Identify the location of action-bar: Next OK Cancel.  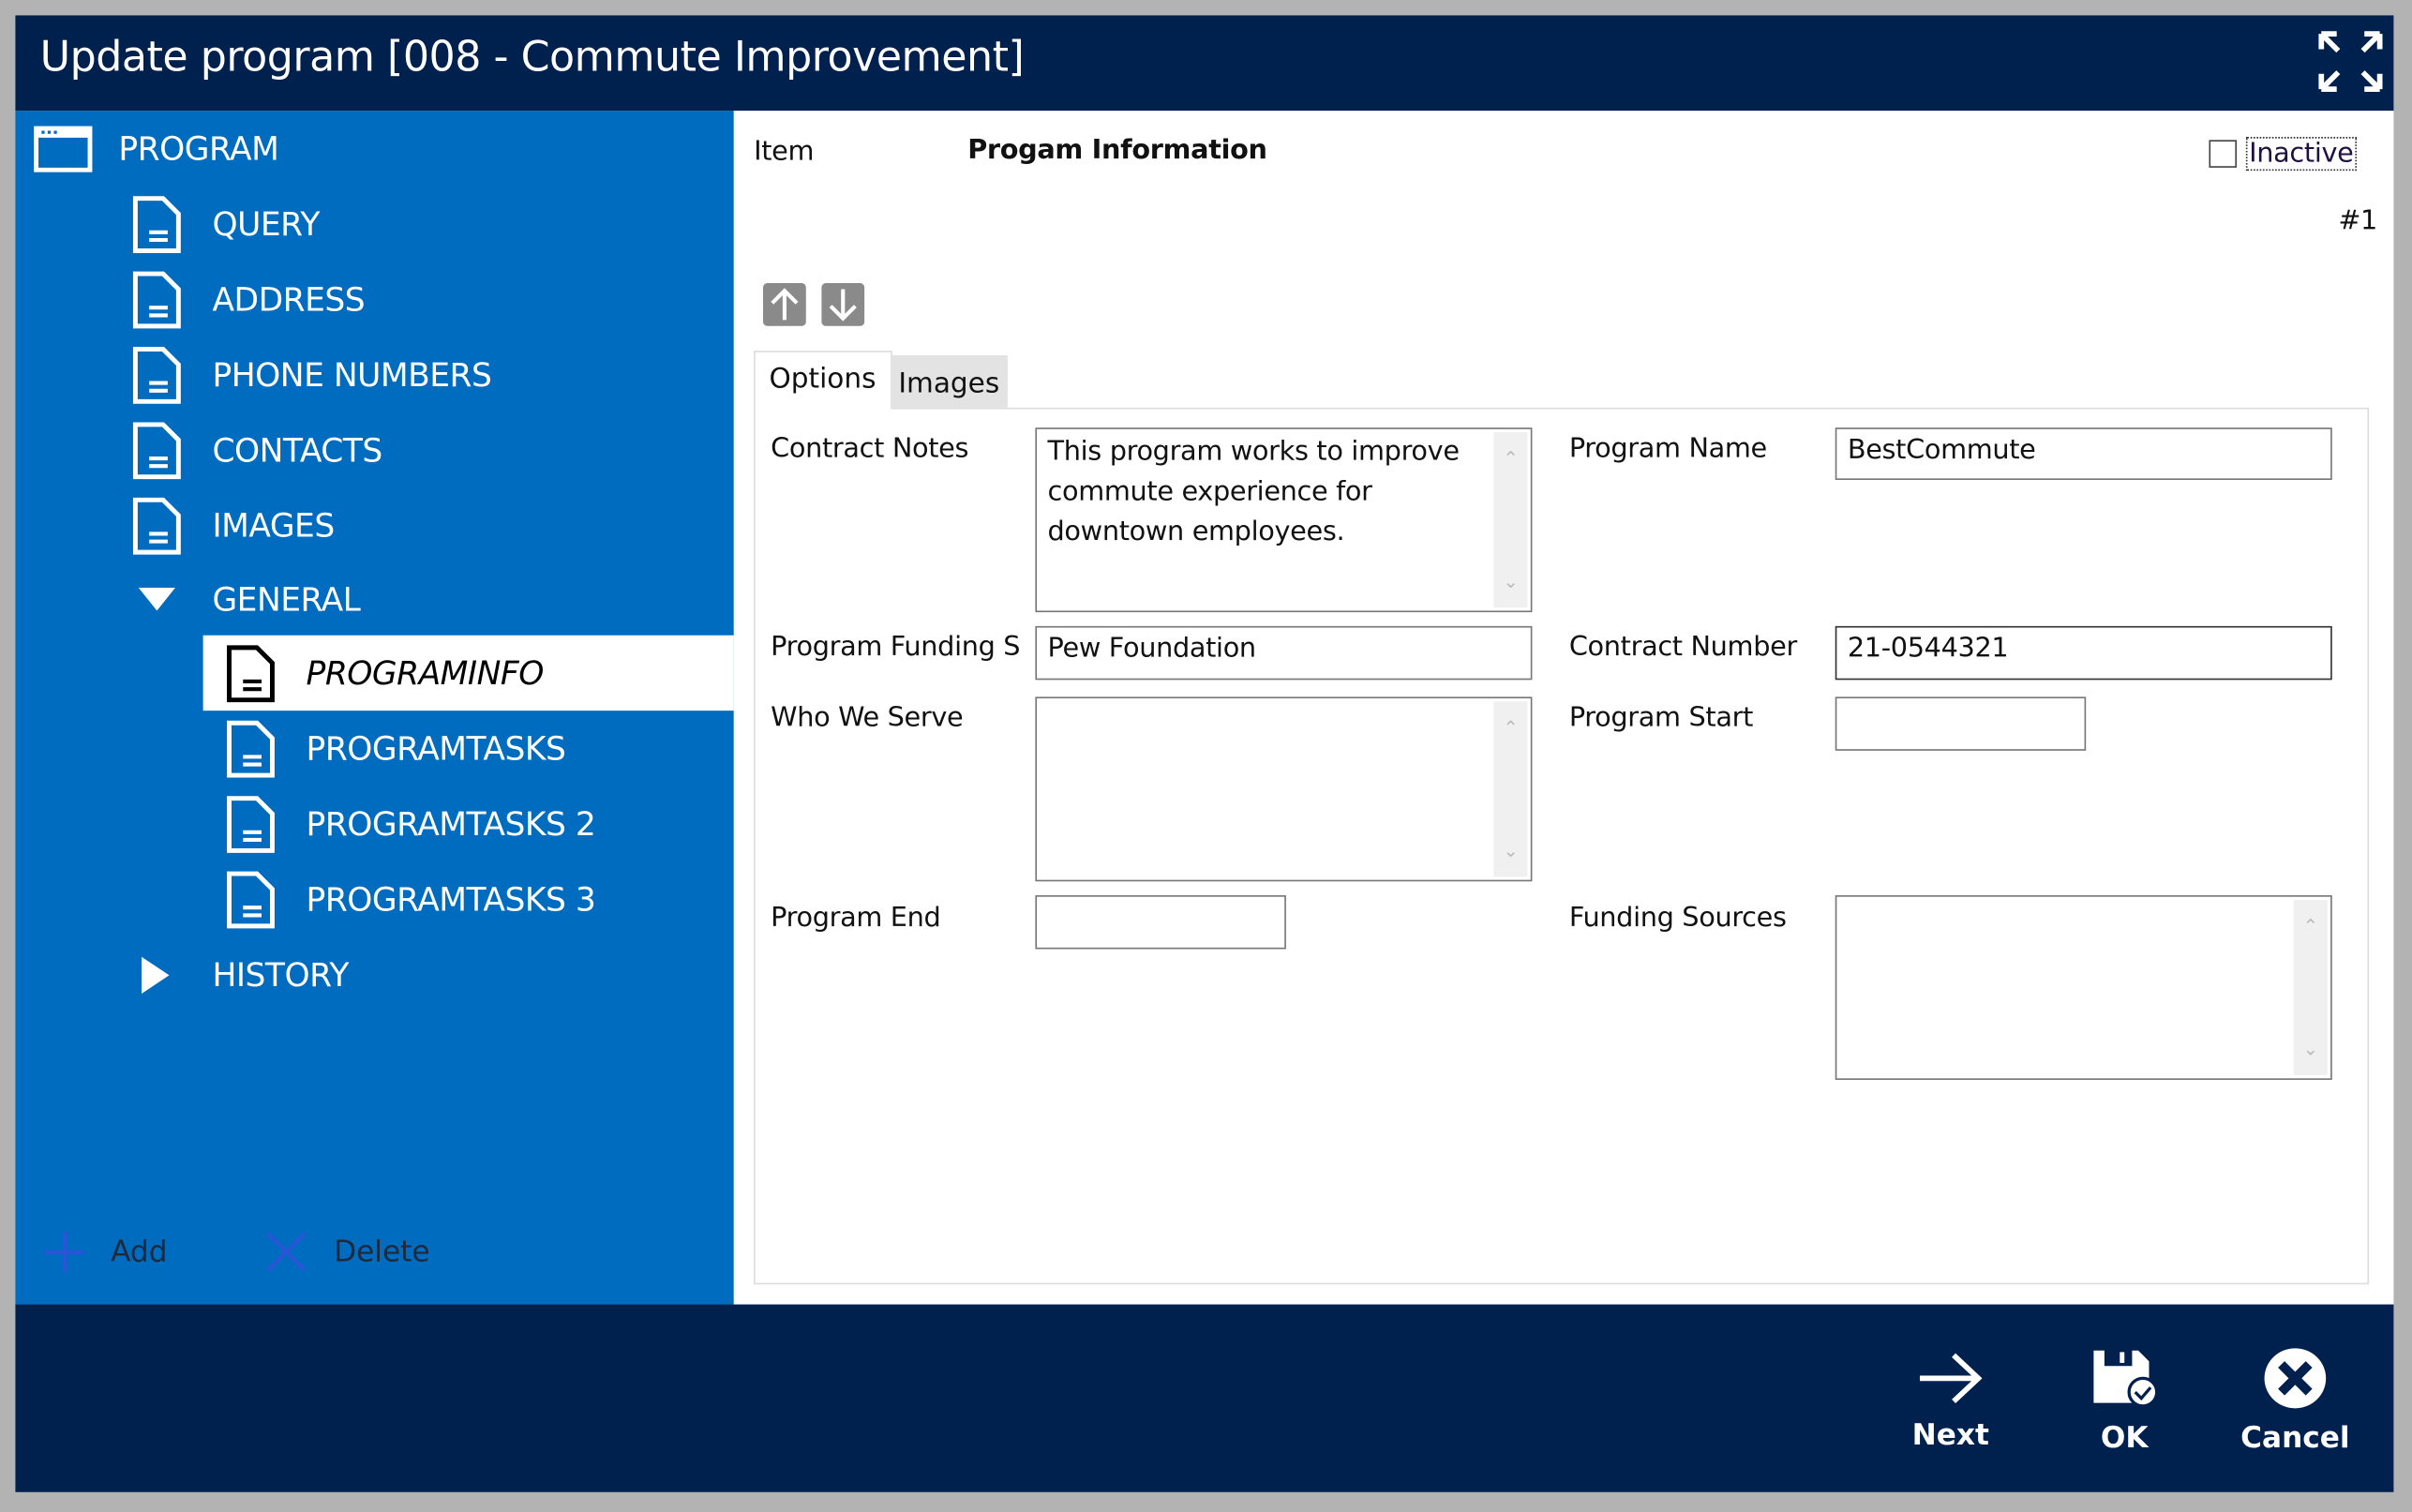
(1204, 1398).